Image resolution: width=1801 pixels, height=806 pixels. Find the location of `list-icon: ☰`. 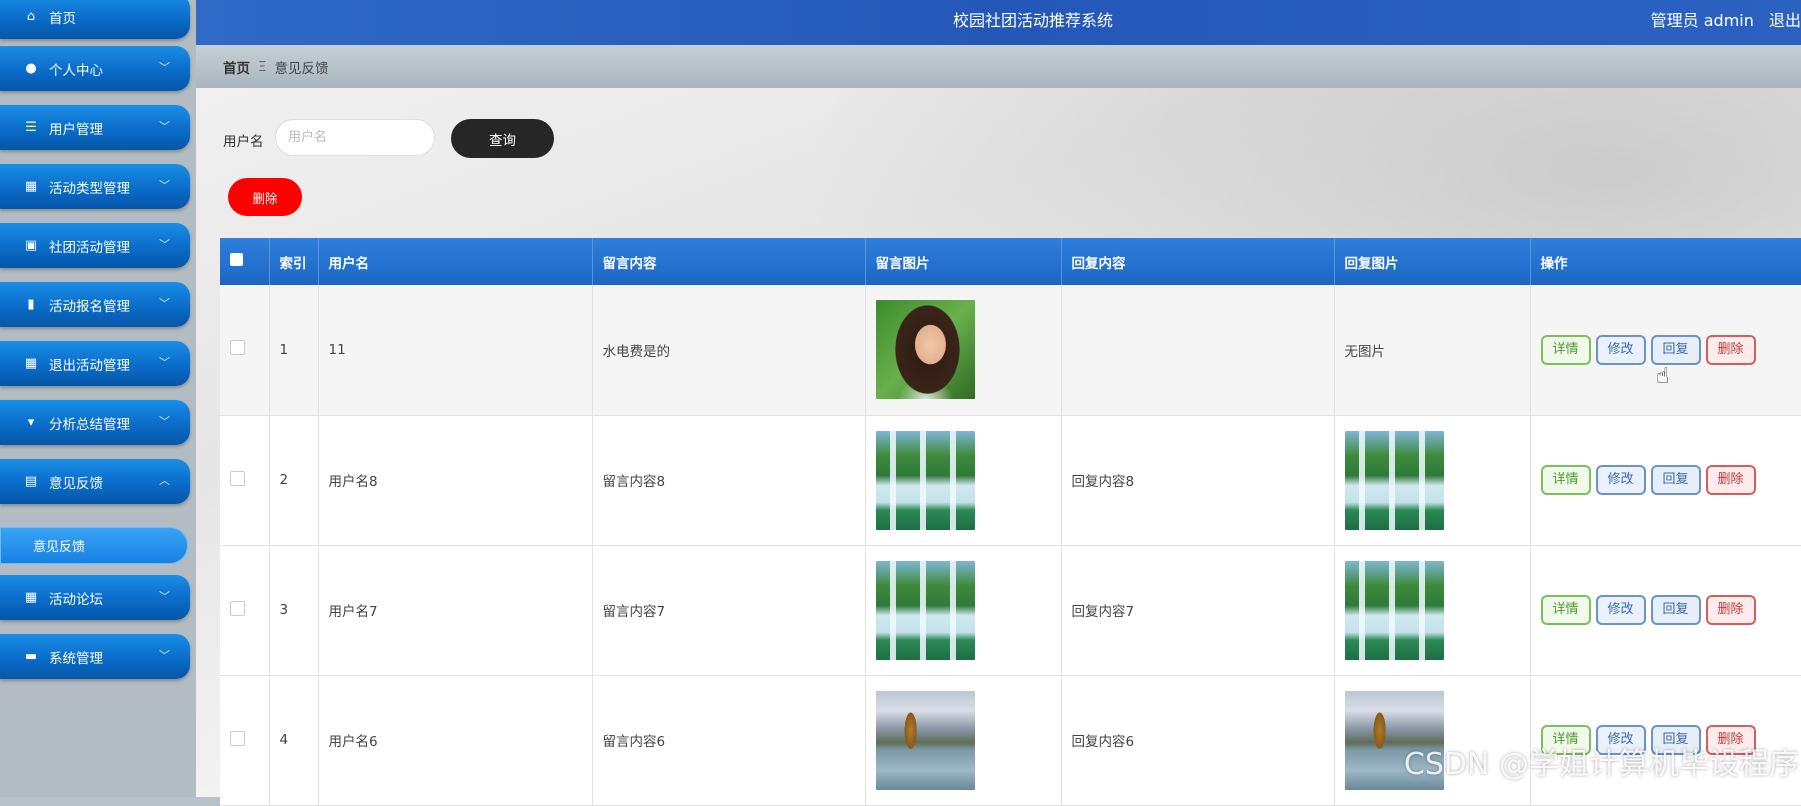

list-icon: ☰ is located at coordinates (31, 127).